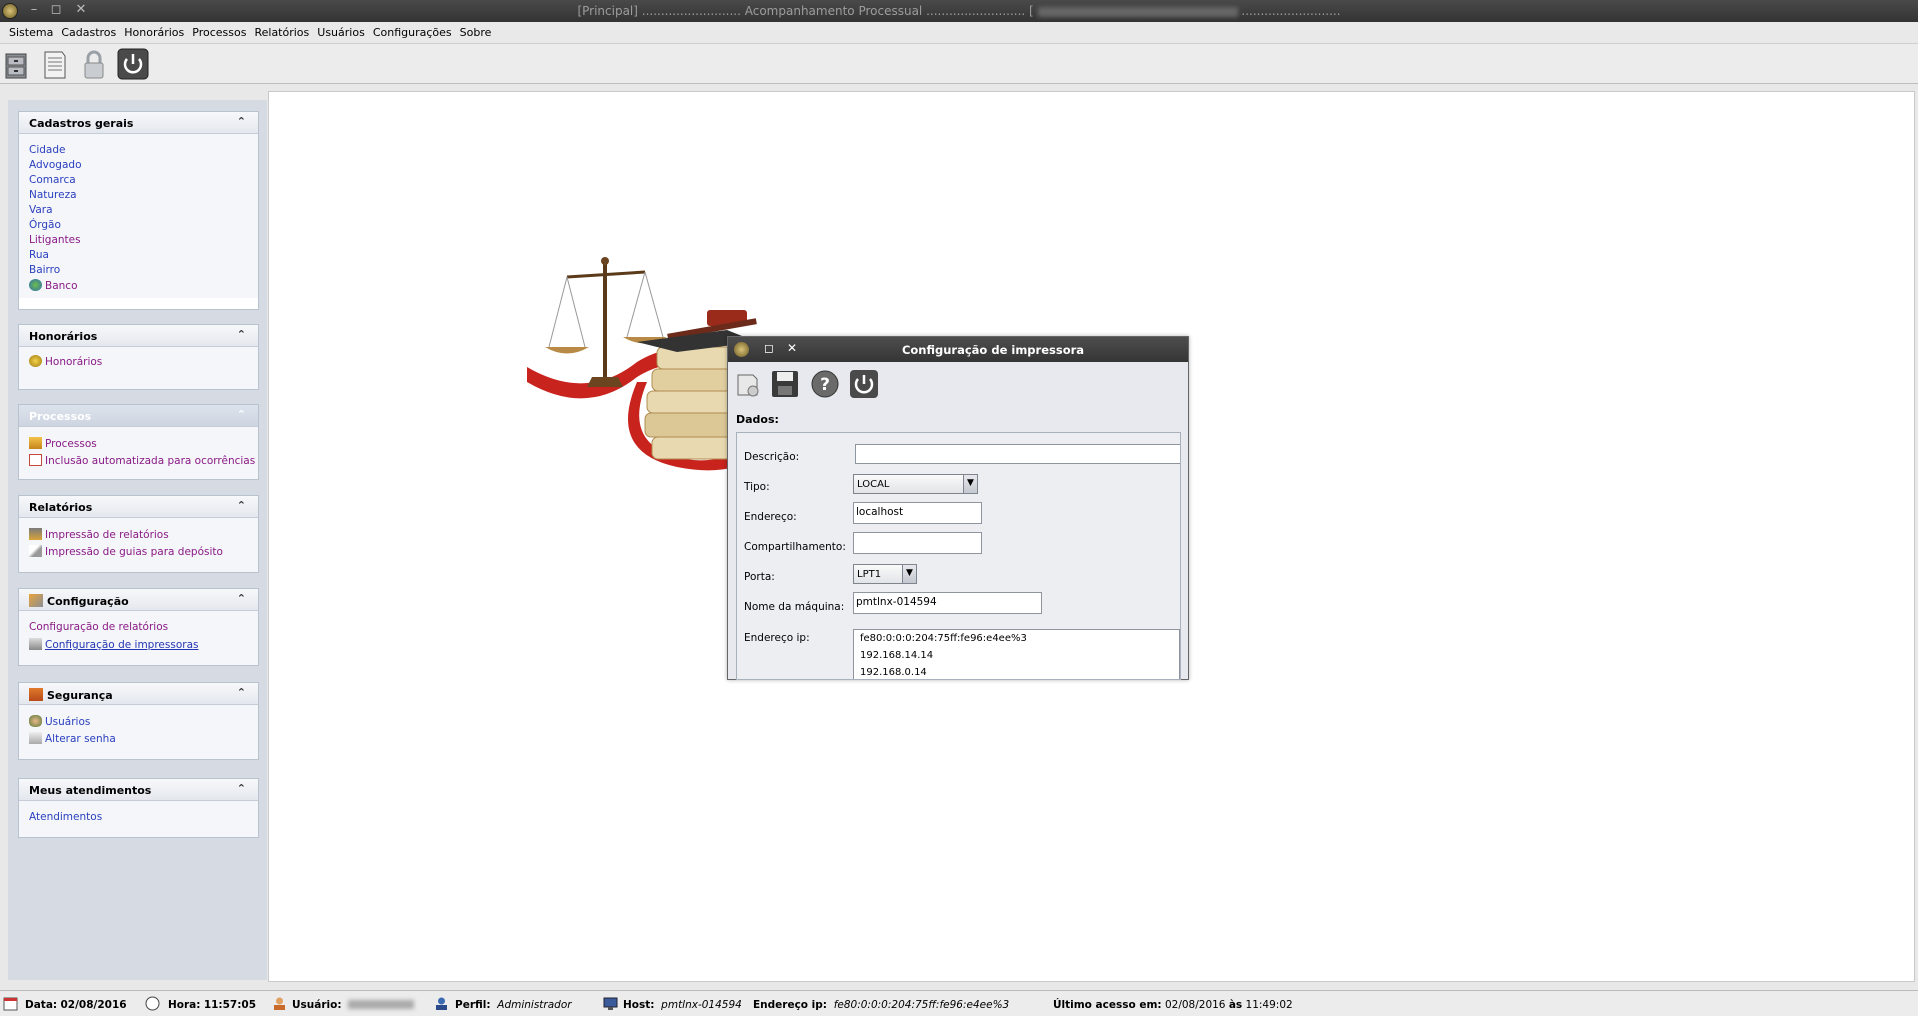 Image resolution: width=1918 pixels, height=1016 pixels. I want to click on menu-cadastros: Cadastros, so click(88, 30).